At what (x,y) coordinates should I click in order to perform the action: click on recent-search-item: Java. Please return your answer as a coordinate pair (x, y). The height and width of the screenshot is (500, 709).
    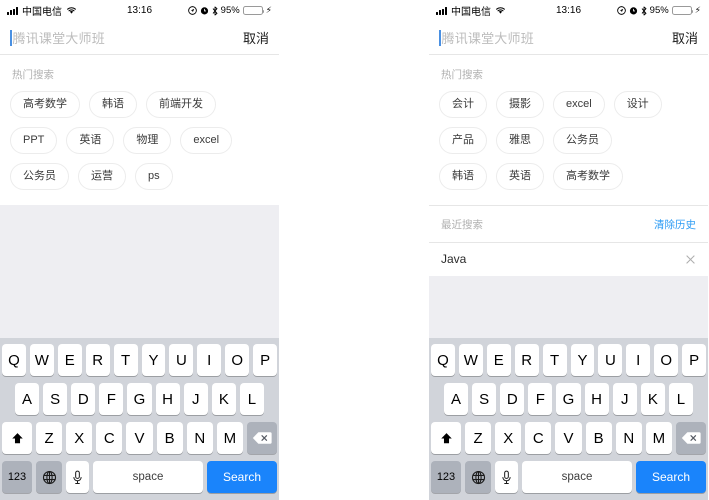
    Looking at the image, I should click on (568, 259).